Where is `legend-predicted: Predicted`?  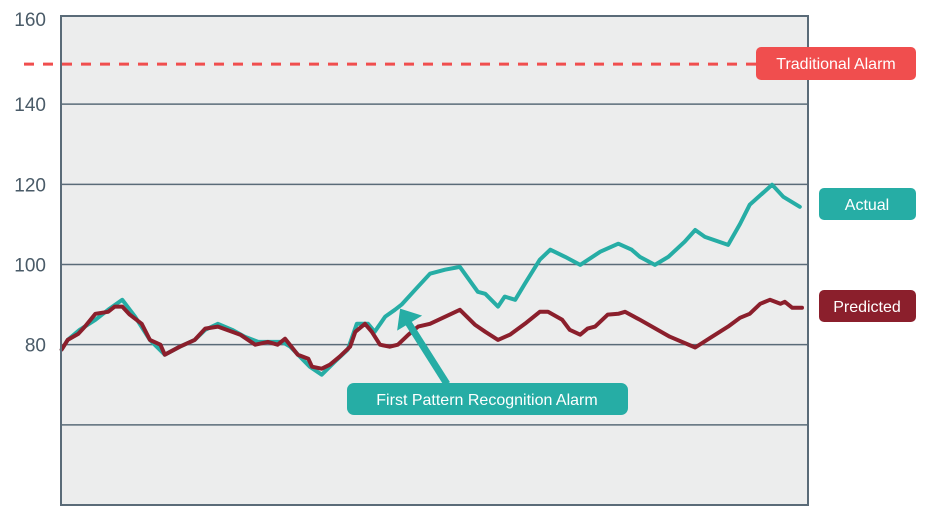
legend-predicted: Predicted is located at coordinates (867, 306).